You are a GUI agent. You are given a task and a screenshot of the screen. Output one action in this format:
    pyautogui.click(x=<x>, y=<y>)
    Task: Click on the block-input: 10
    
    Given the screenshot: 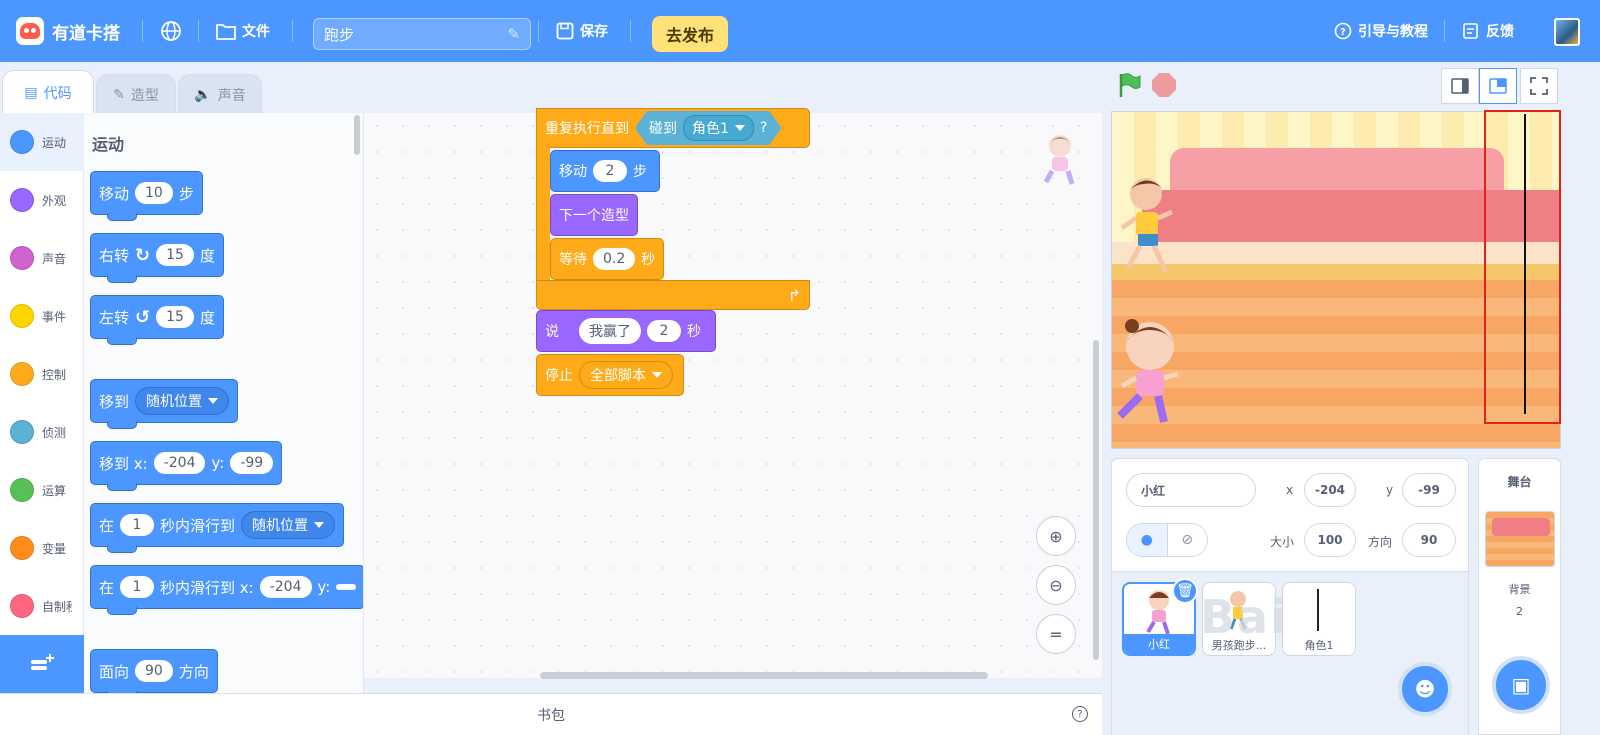 What is the action you would take?
    pyautogui.click(x=154, y=193)
    